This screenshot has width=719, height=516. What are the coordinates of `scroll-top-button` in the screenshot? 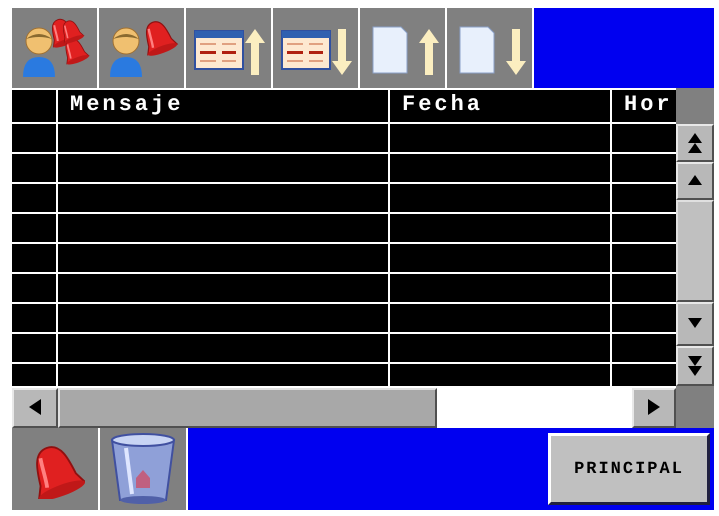 It's located at (695, 143).